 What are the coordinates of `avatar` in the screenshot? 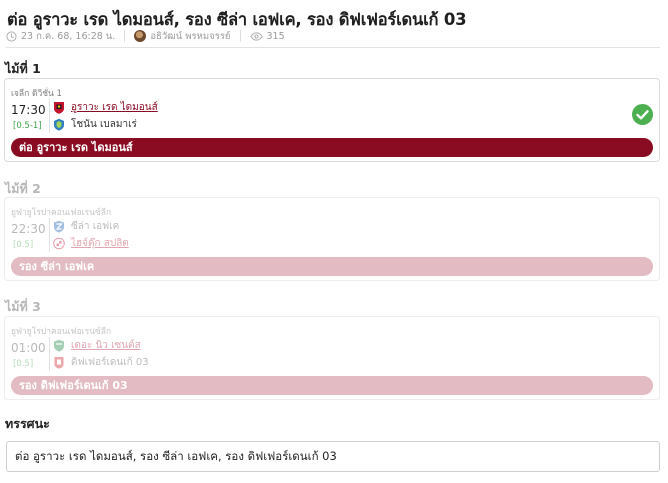 It's located at (140, 36).